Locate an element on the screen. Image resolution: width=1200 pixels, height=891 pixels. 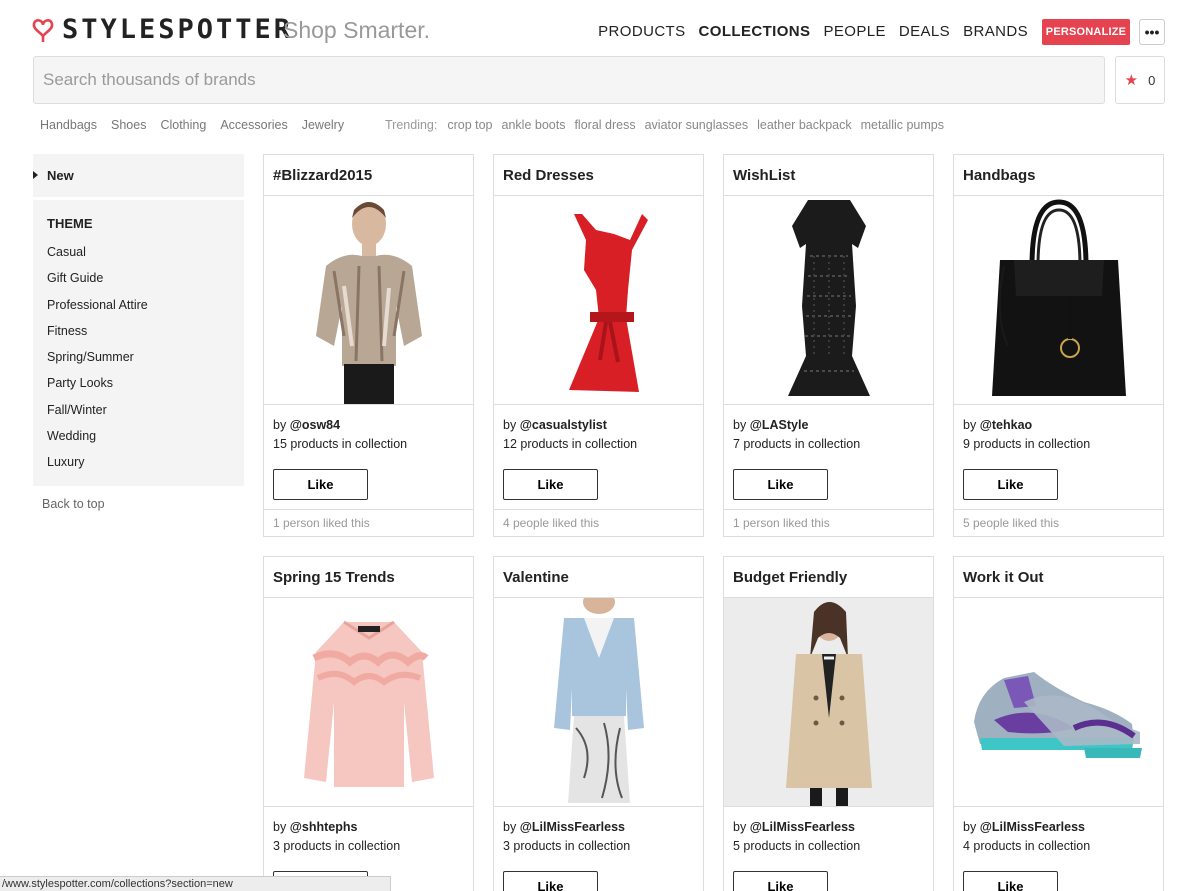
trending-term: floral dress is located at coordinates (604, 125).